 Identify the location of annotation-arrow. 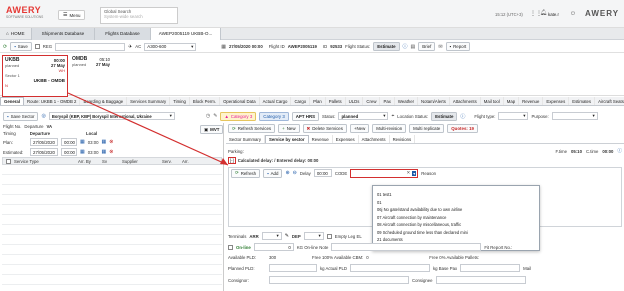
(148, 129).